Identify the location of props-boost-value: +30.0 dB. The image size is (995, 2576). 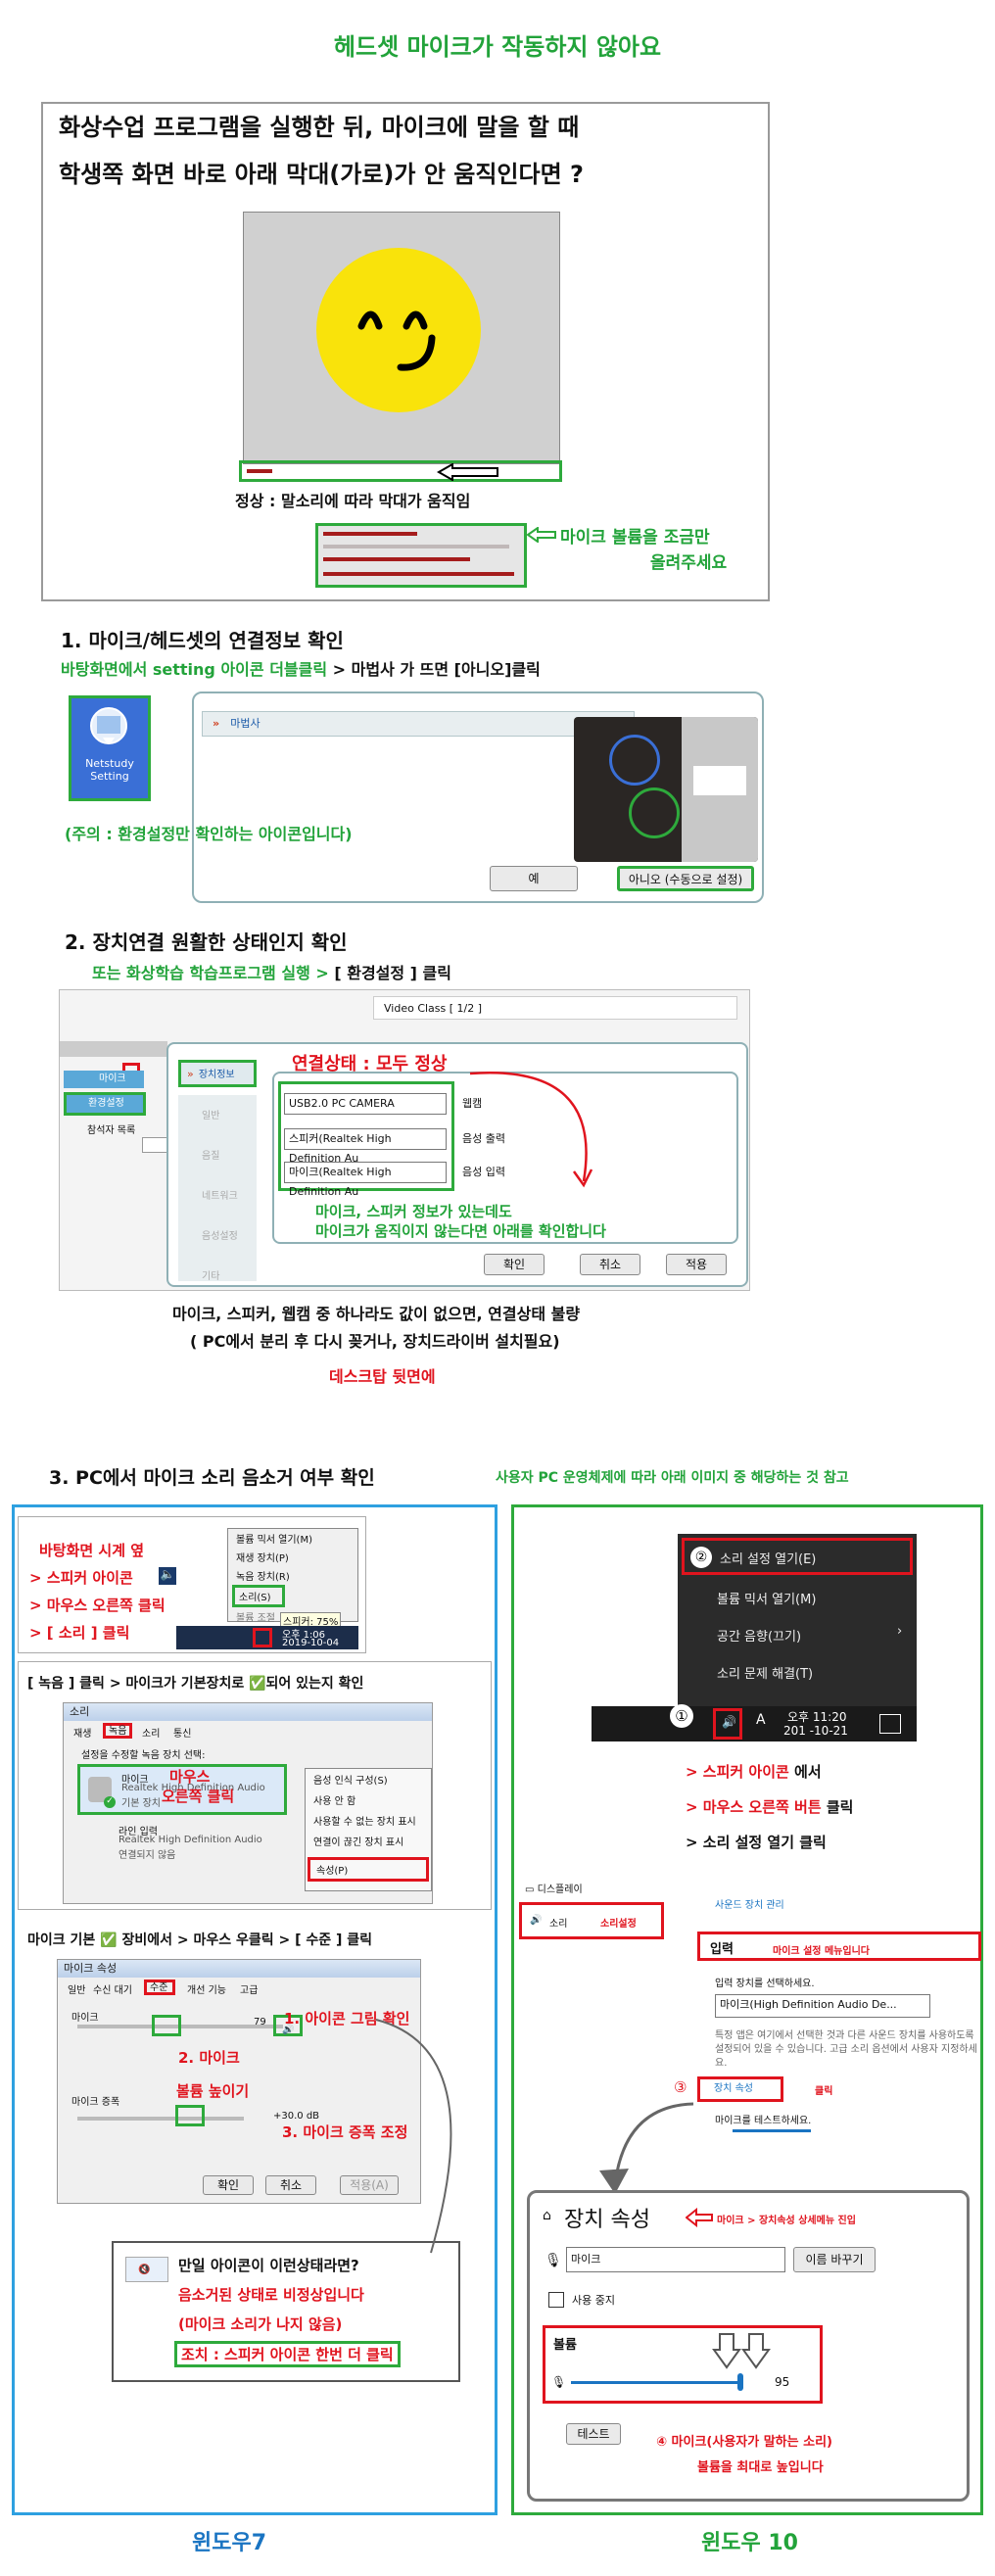
(296, 2117).